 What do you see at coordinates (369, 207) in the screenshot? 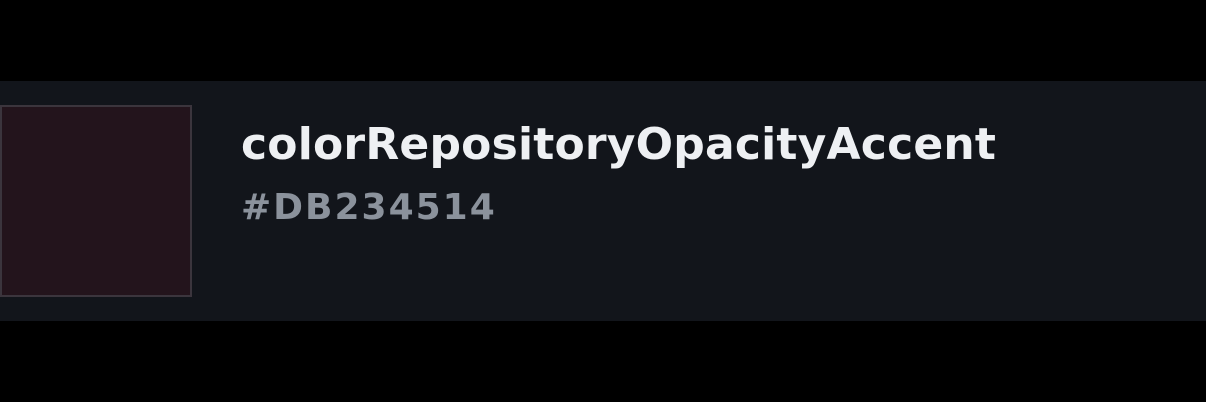
I see `token-hex-value: #DB234514` at bounding box center [369, 207].